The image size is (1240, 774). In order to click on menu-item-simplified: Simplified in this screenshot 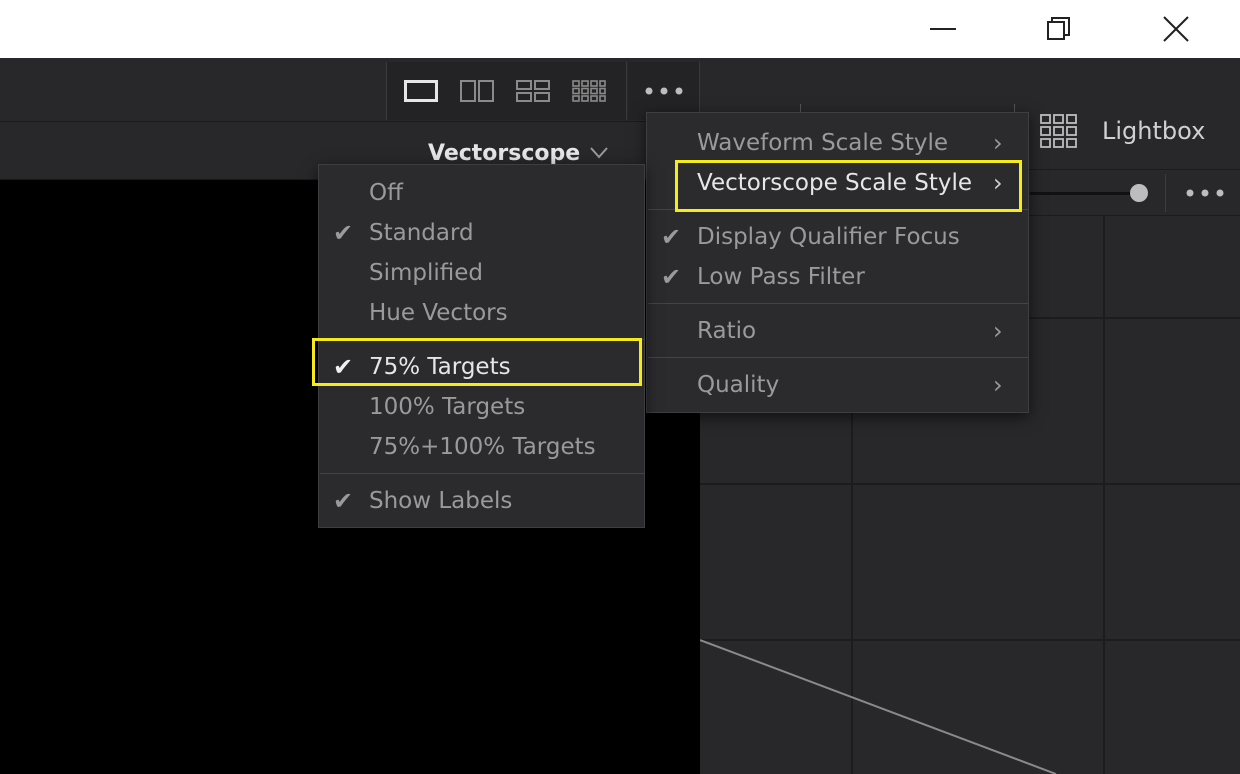, I will do `click(481, 273)`.